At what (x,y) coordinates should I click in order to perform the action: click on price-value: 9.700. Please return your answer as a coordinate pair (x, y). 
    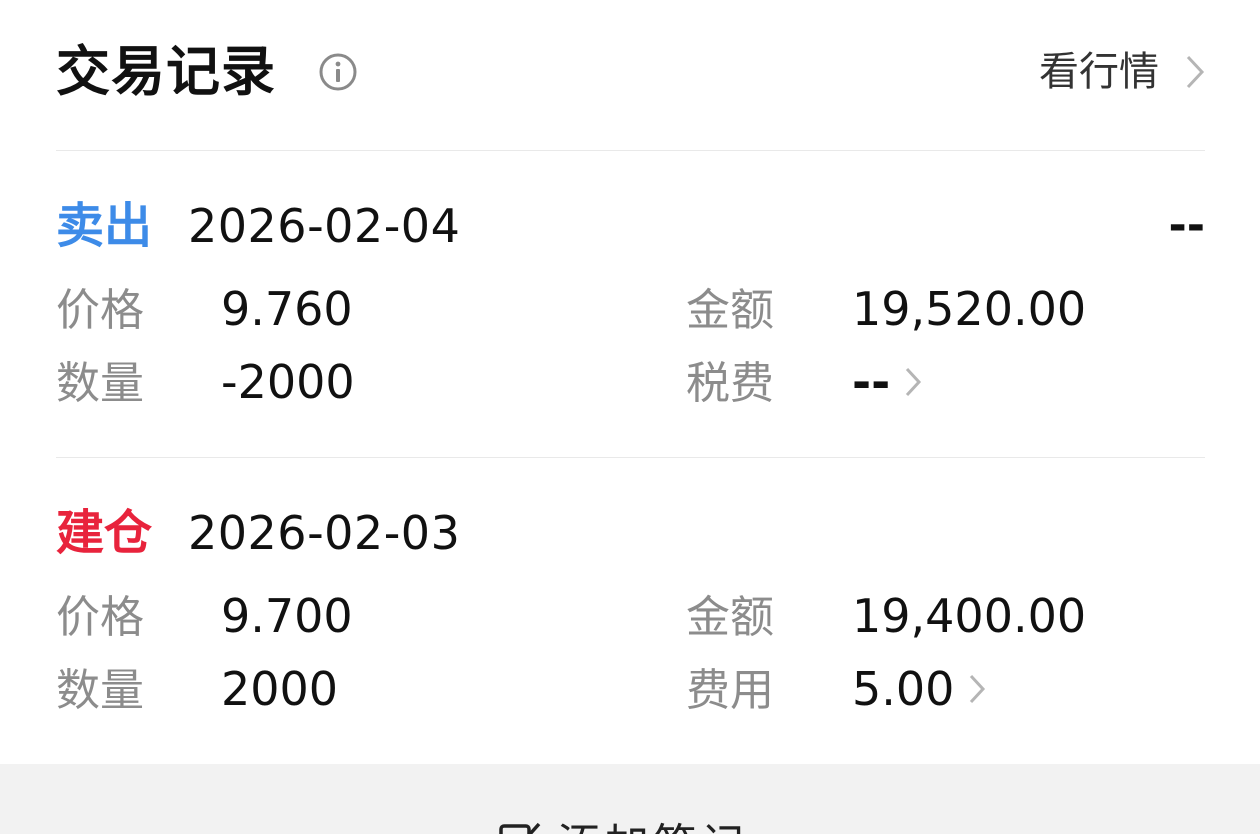
    Looking at the image, I should click on (287, 616).